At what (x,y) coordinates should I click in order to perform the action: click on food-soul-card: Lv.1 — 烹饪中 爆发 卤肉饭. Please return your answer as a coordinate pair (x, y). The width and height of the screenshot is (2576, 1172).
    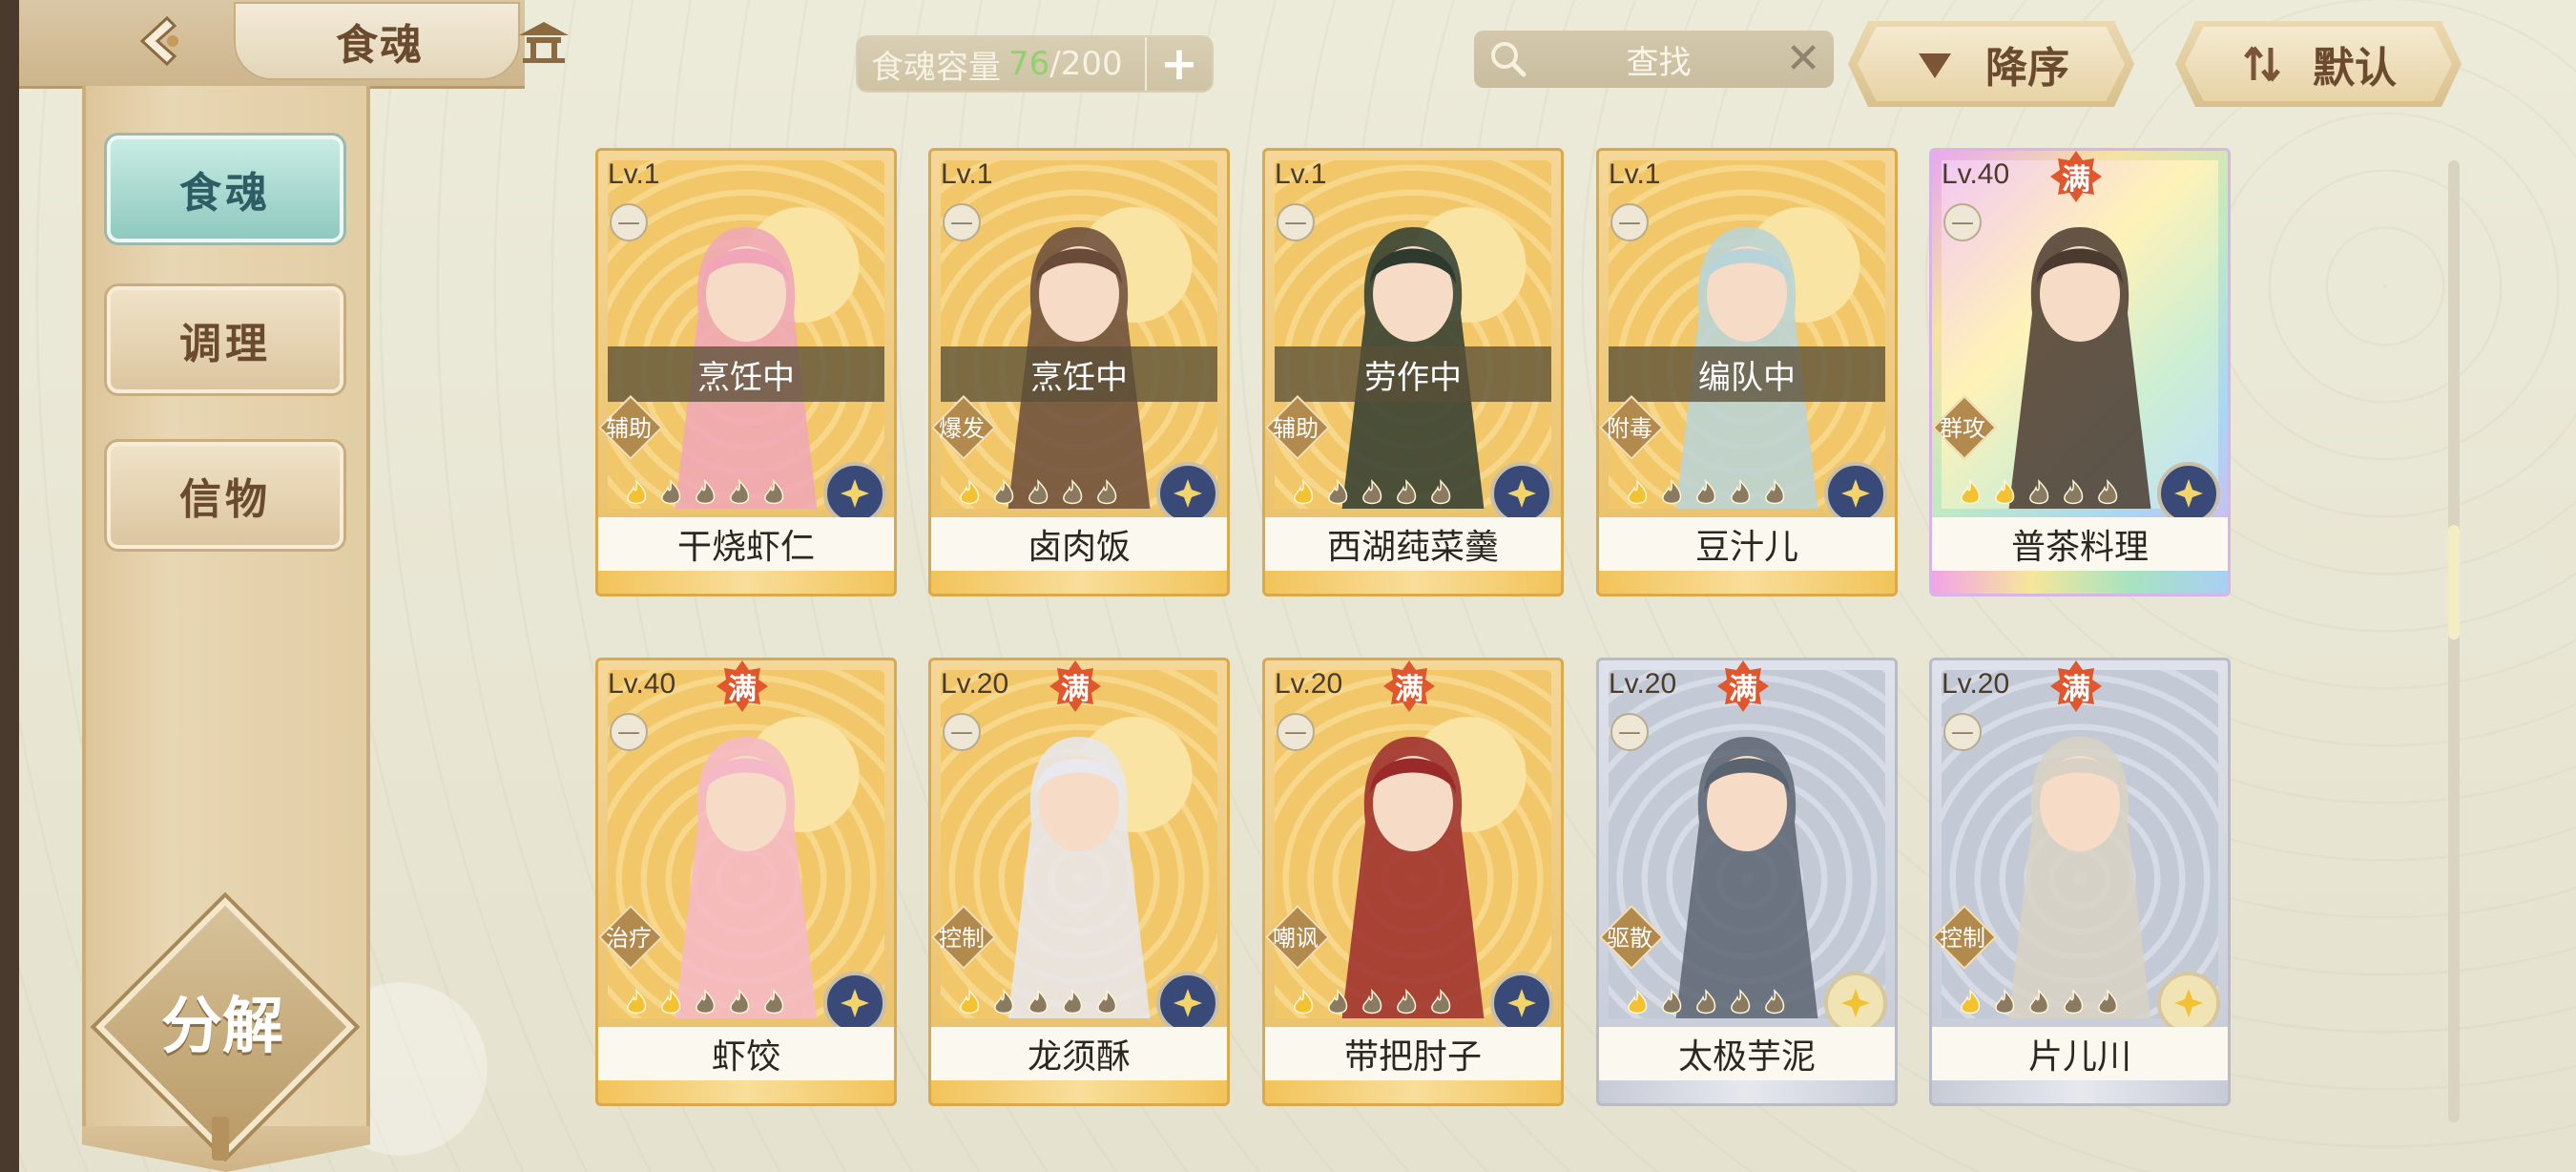
    Looking at the image, I should click on (1079, 372).